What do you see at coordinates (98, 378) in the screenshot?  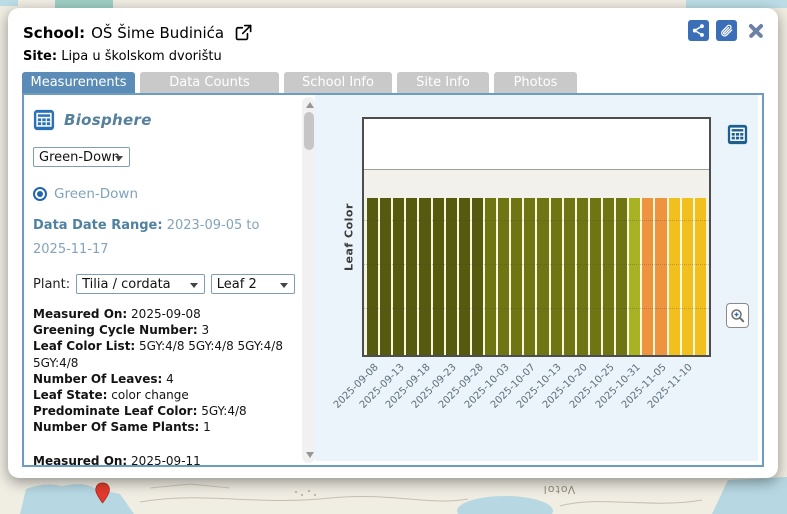 I see `field-label: Number Of Leaves:` at bounding box center [98, 378].